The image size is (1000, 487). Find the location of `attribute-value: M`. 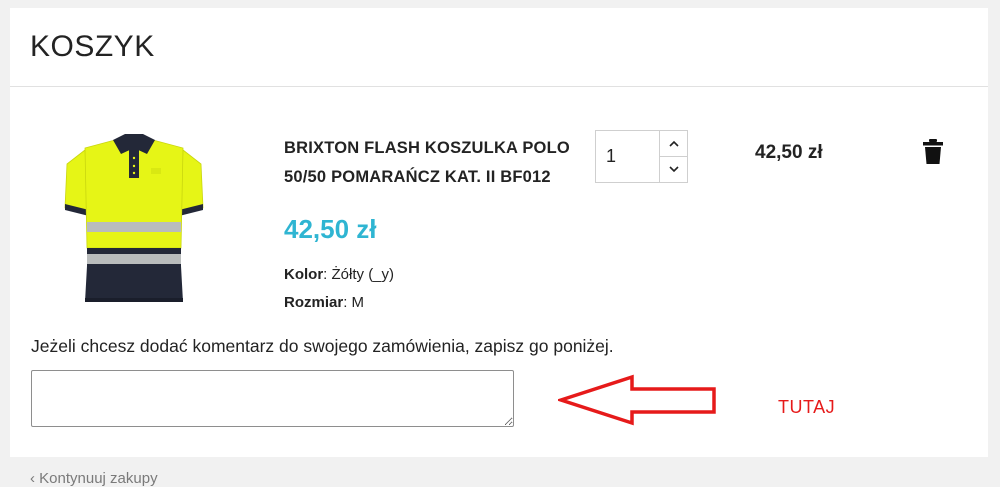

attribute-value: M is located at coordinates (358, 302).